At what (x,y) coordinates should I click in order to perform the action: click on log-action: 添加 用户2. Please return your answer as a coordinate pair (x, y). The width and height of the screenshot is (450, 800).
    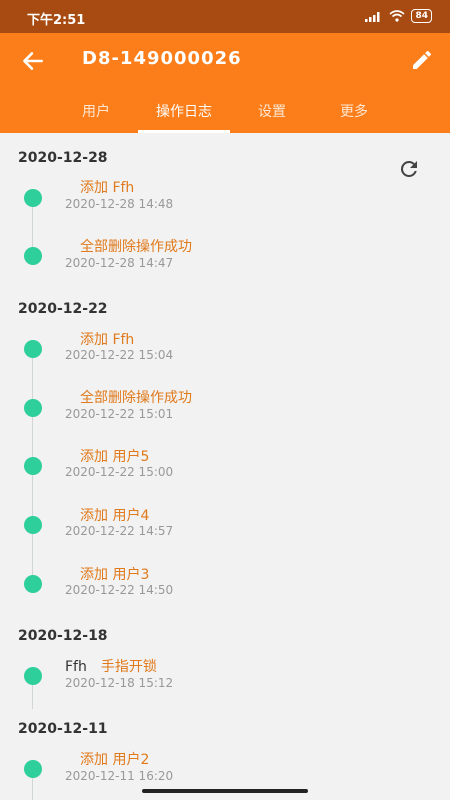
    Looking at the image, I should click on (115, 760).